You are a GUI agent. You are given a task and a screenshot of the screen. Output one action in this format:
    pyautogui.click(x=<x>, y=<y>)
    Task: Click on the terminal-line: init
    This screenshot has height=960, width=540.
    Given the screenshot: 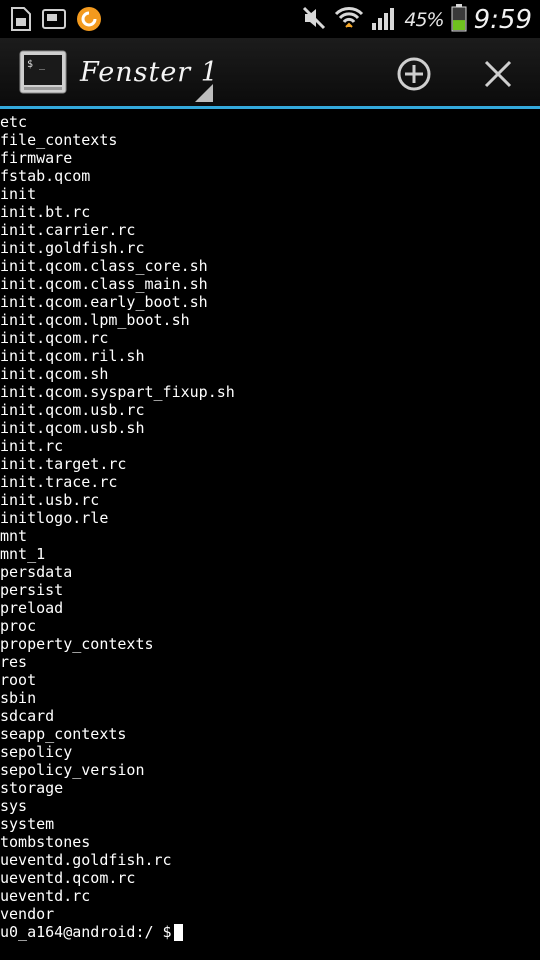 What is the action you would take?
    pyautogui.click(x=18, y=194)
    